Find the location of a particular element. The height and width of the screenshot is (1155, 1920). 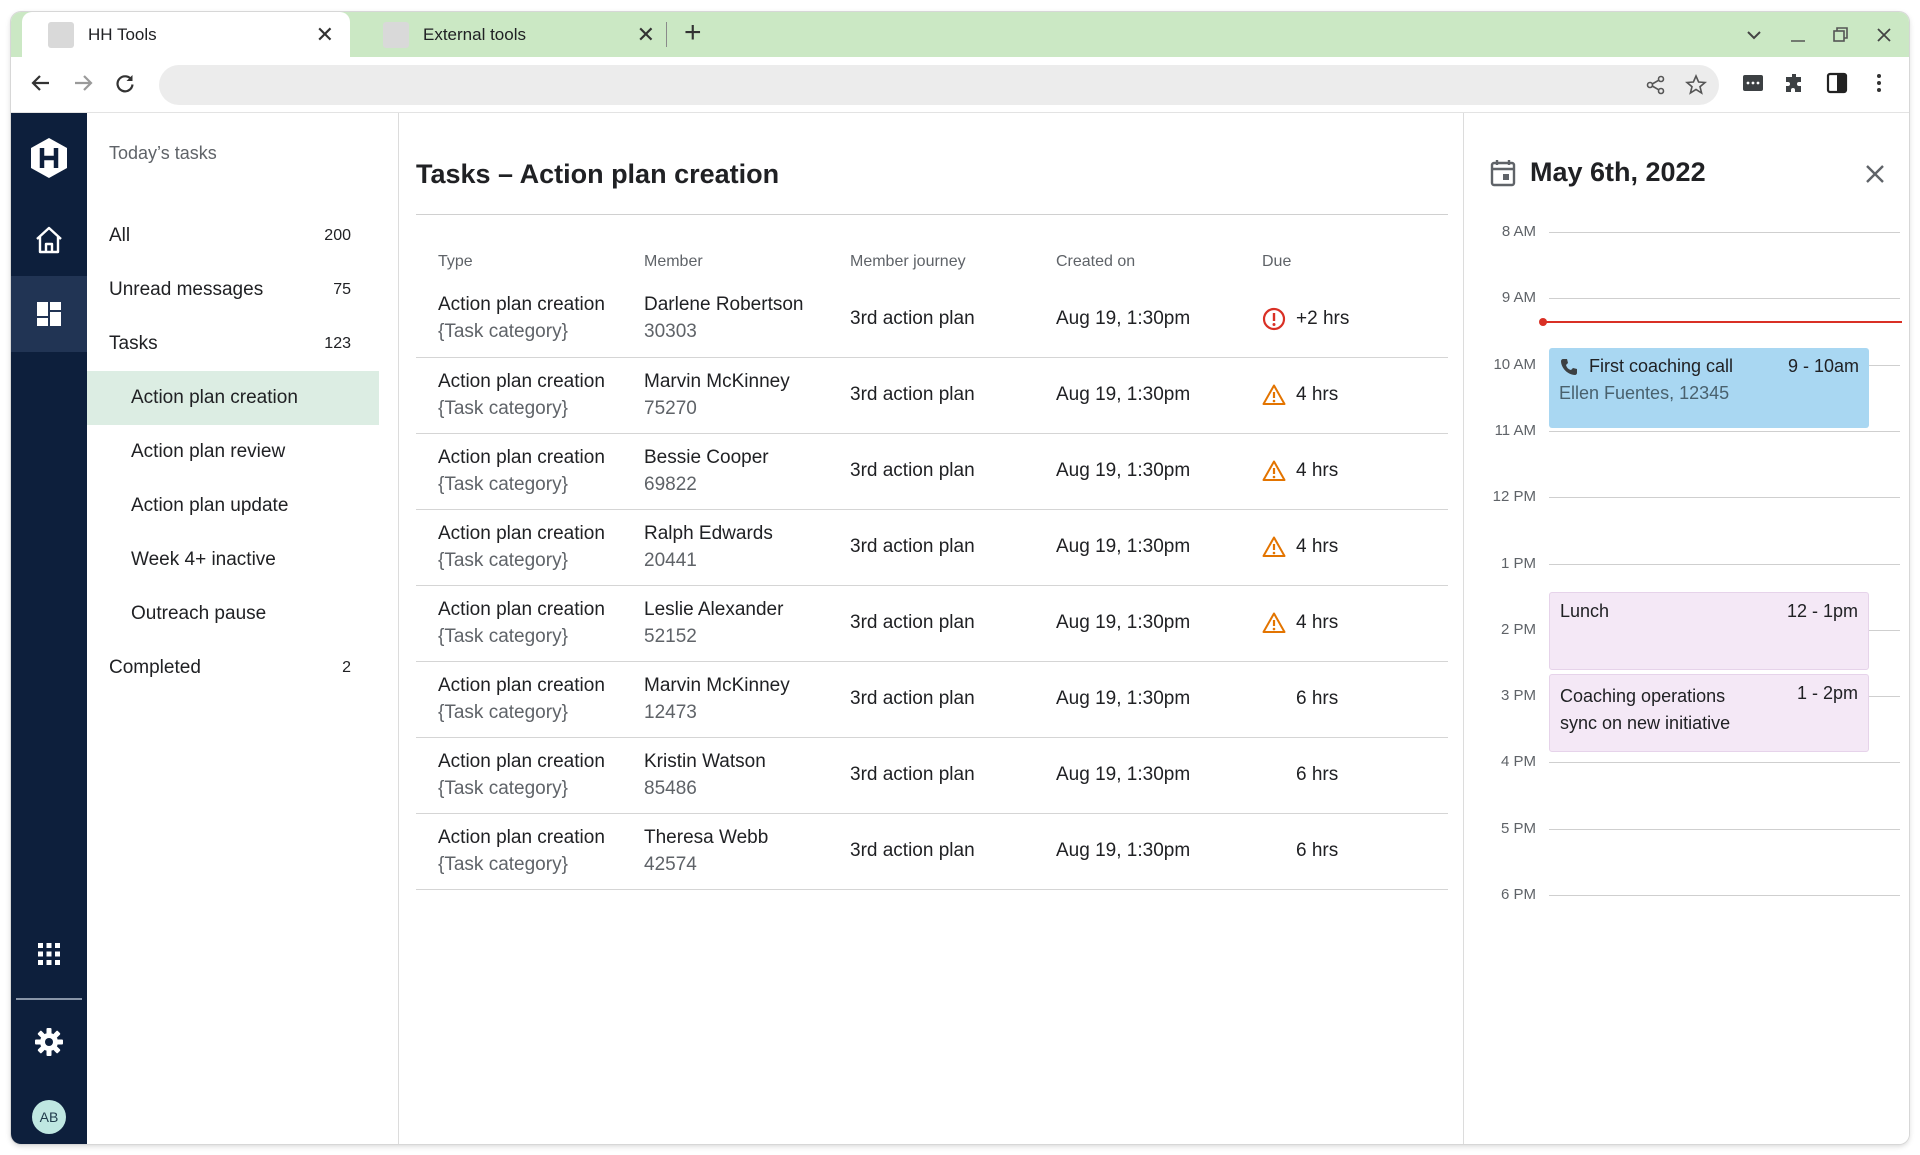

event-time: 9 - 10am is located at coordinates (1823, 366).